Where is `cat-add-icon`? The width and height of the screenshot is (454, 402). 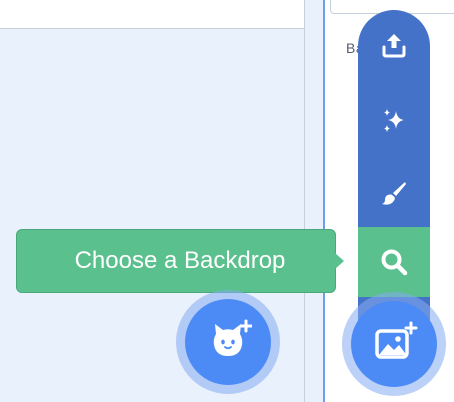
cat-add-icon is located at coordinates (232, 337).